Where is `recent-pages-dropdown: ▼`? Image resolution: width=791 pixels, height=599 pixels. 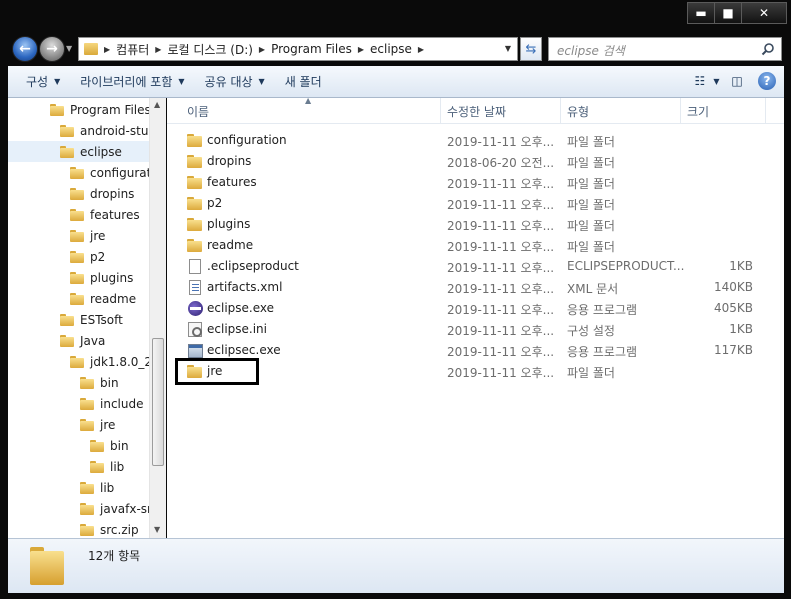
recent-pages-dropdown: ▼ is located at coordinates (69, 48).